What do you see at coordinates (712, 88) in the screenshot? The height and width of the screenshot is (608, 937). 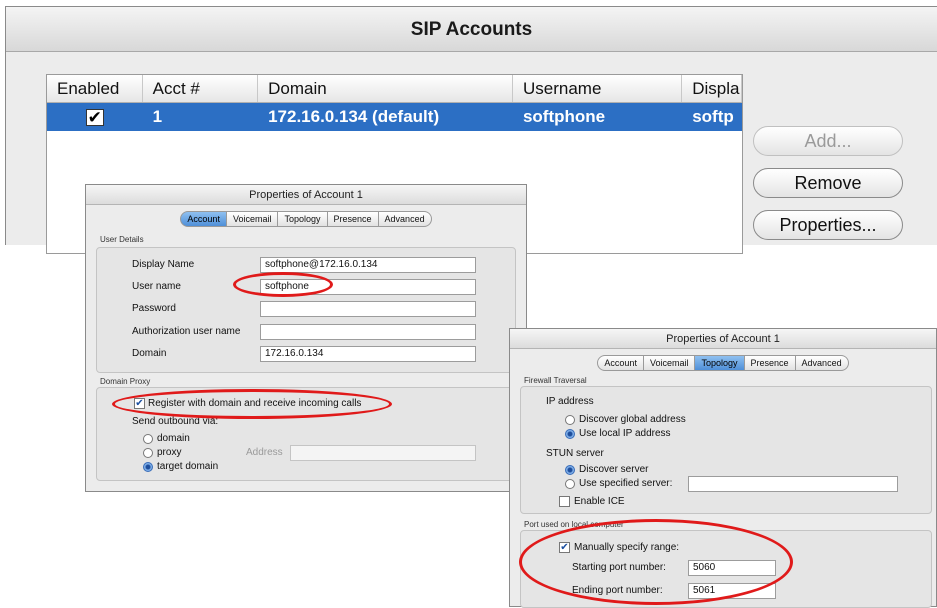 I see `column-header-display: Displa` at bounding box center [712, 88].